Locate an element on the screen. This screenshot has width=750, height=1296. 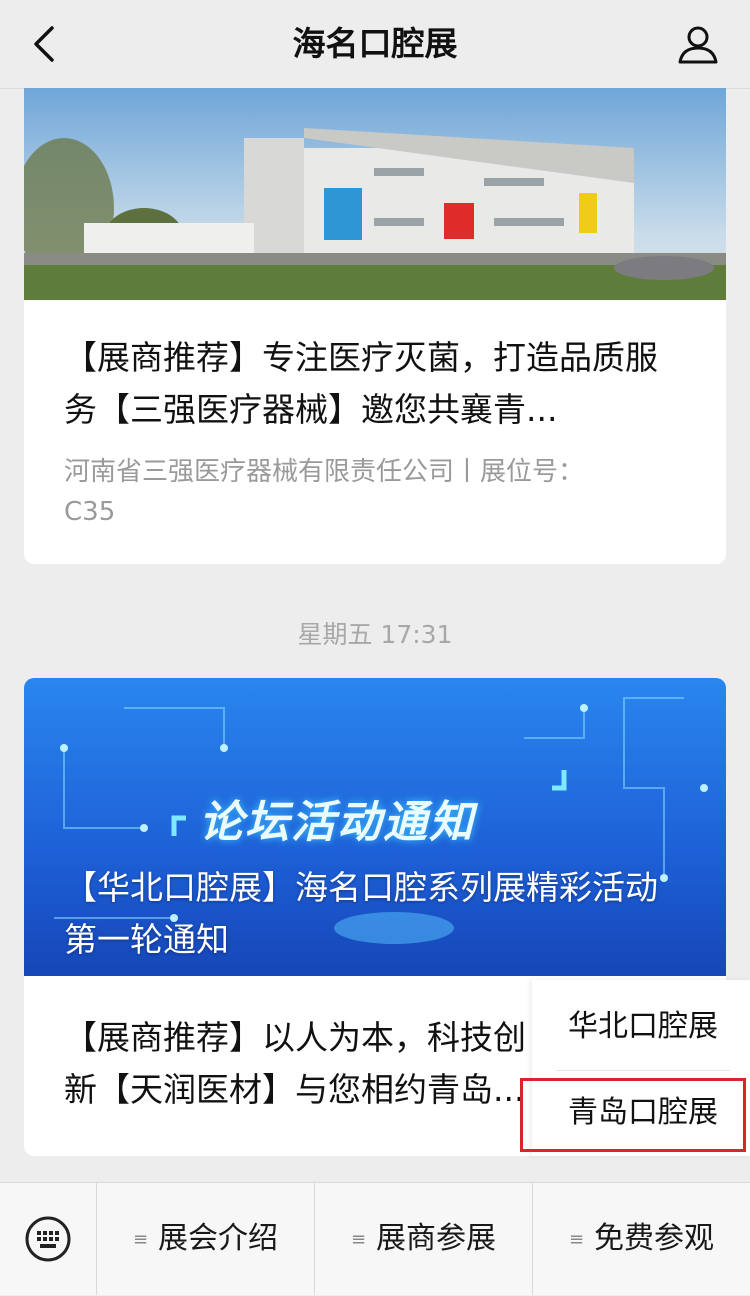
profile-button is located at coordinates (698, 44).